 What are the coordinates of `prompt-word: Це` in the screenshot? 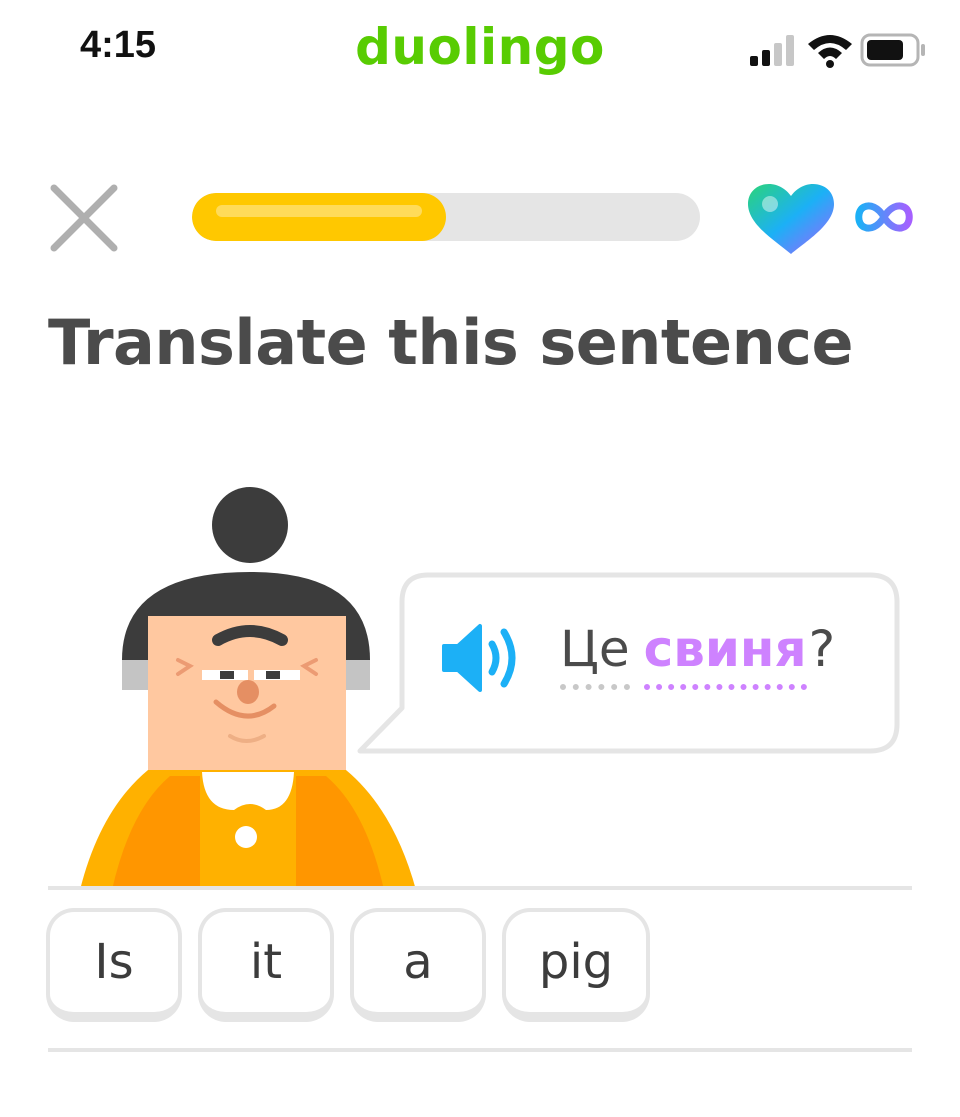 It's located at (595, 655).